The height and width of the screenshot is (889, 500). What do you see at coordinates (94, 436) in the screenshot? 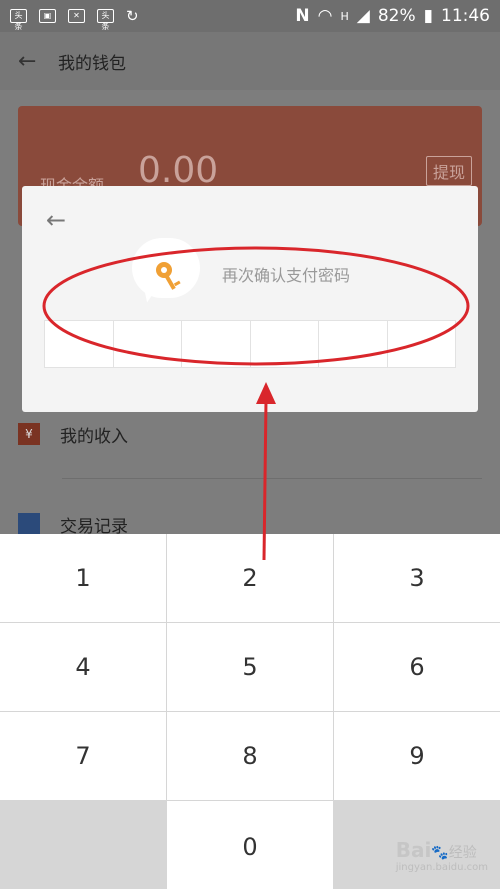
I see `menu-item-label: 我的收入` at bounding box center [94, 436].